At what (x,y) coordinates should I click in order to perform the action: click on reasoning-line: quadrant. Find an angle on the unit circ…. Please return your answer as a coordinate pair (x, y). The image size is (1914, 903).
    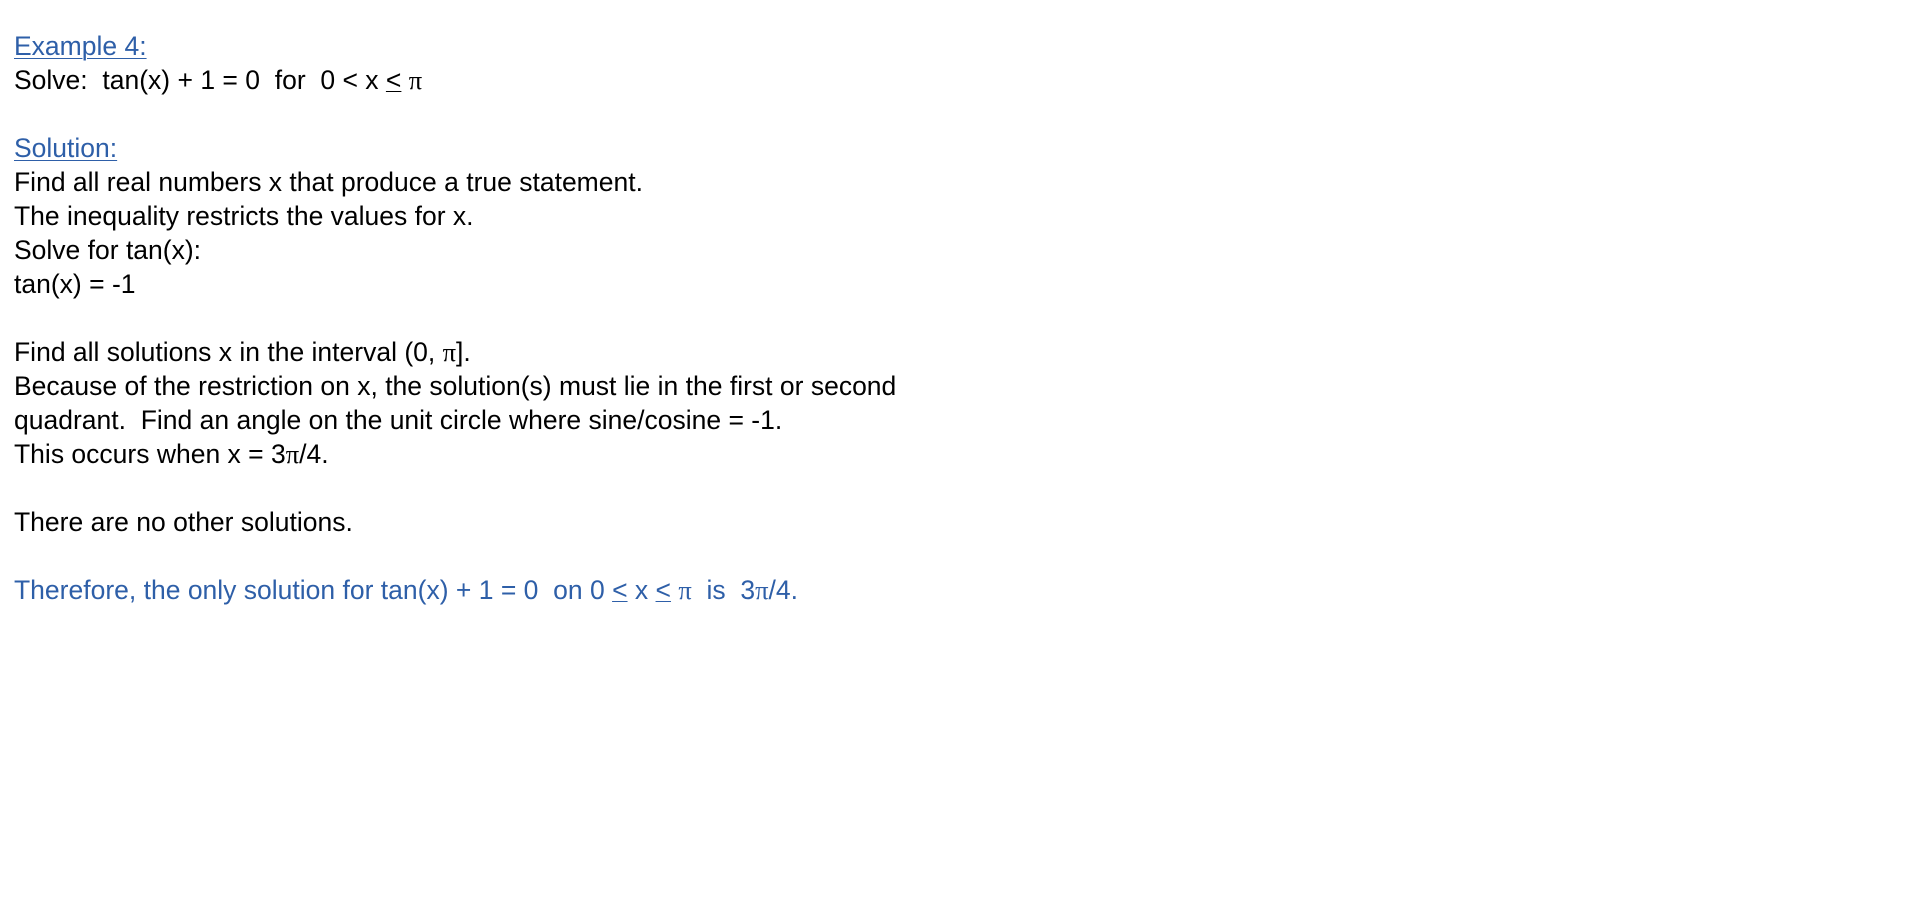
    Looking at the image, I should click on (398, 420).